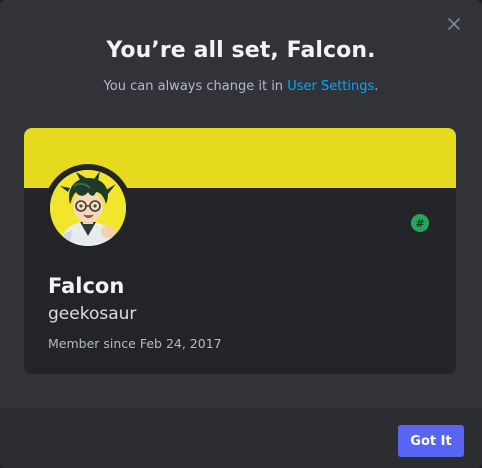  What do you see at coordinates (135, 343) in the screenshot?
I see `member-since-text: Member since Feb 24, 2017` at bounding box center [135, 343].